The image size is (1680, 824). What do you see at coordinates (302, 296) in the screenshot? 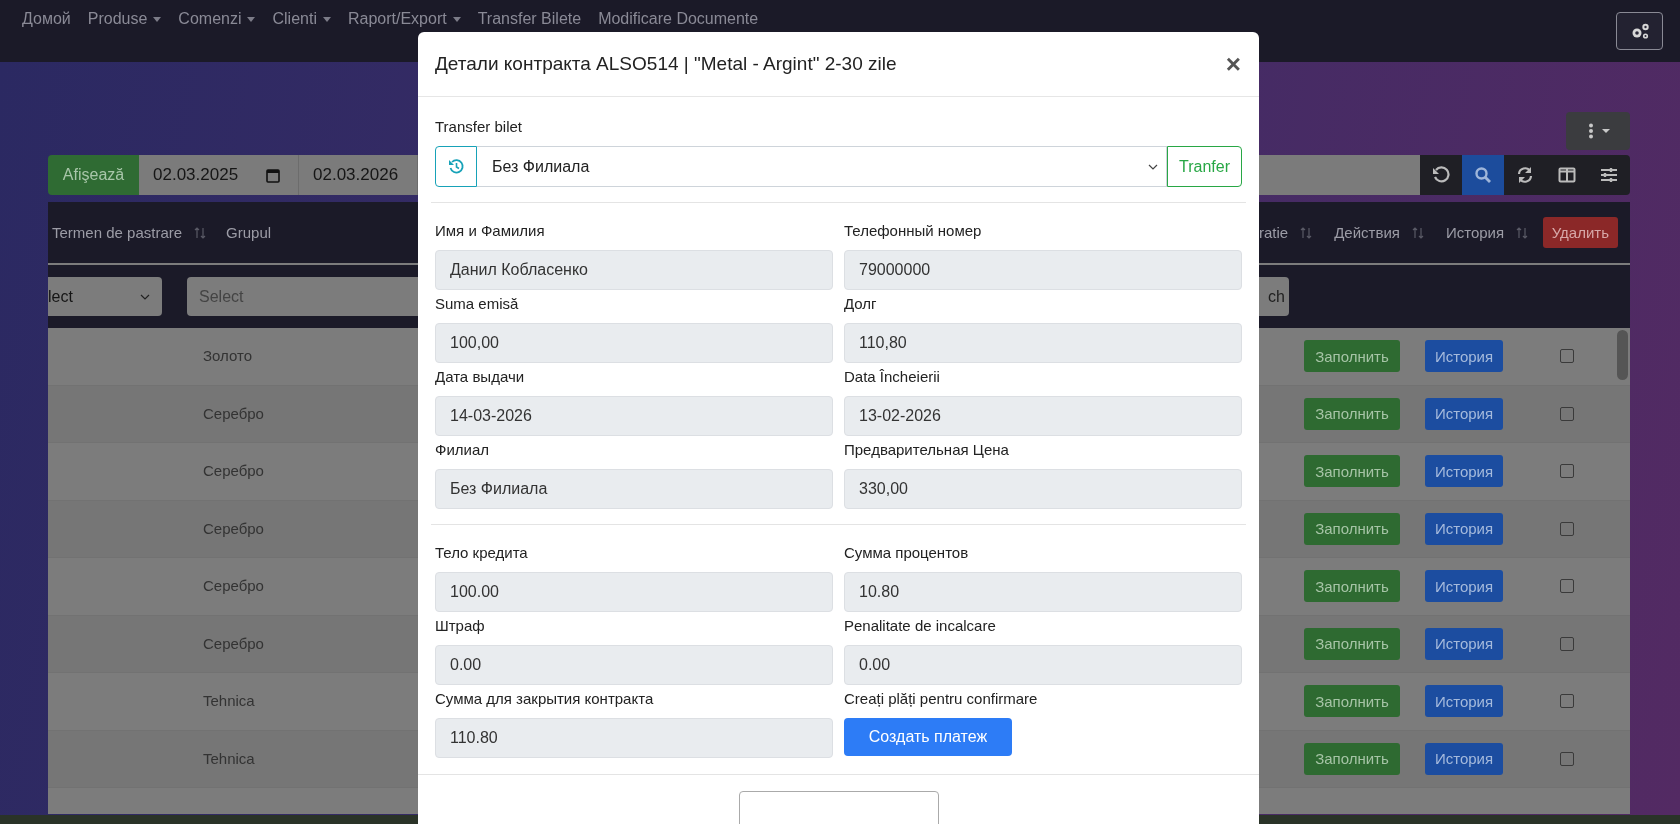
I see `select-input: Select` at bounding box center [302, 296].